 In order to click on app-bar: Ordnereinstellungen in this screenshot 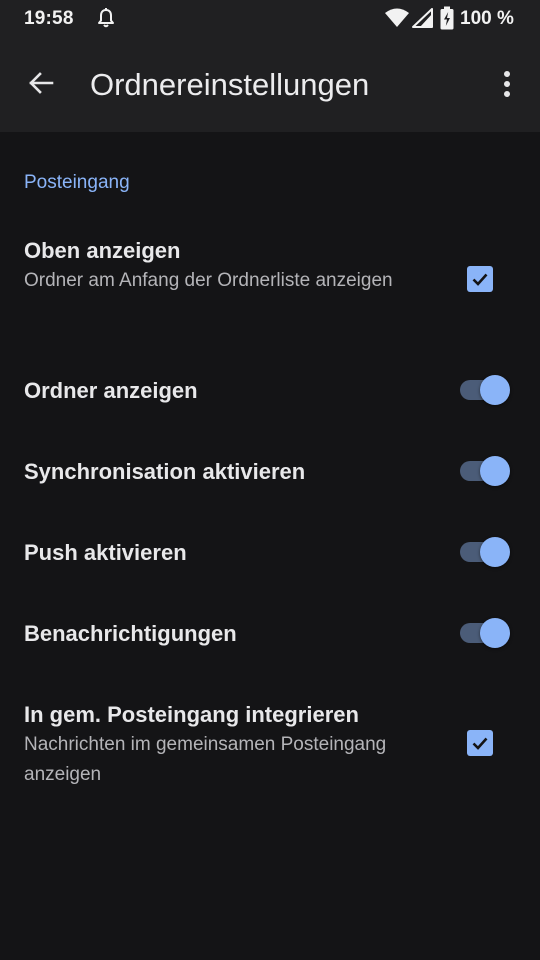, I will do `click(270, 84)`.